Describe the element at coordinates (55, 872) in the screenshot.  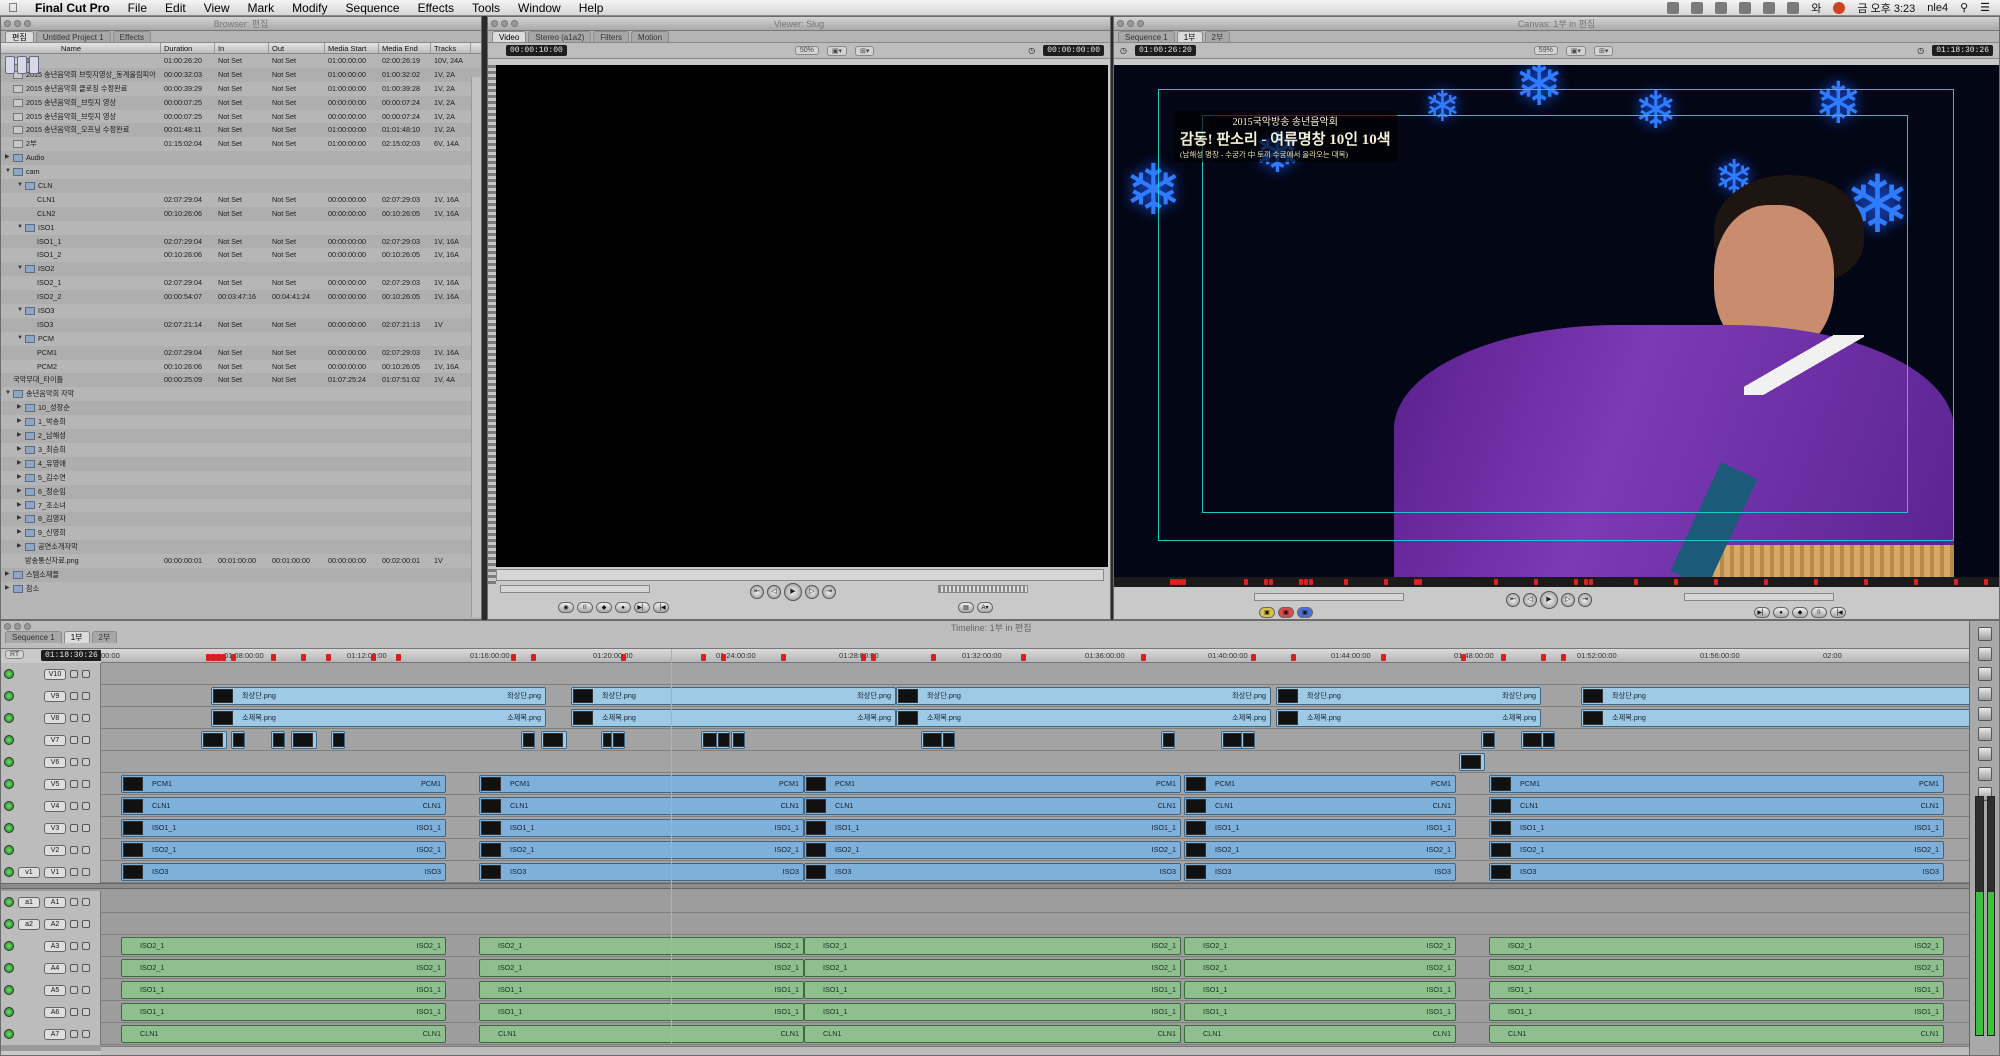
I see `track-name: V1` at that location.